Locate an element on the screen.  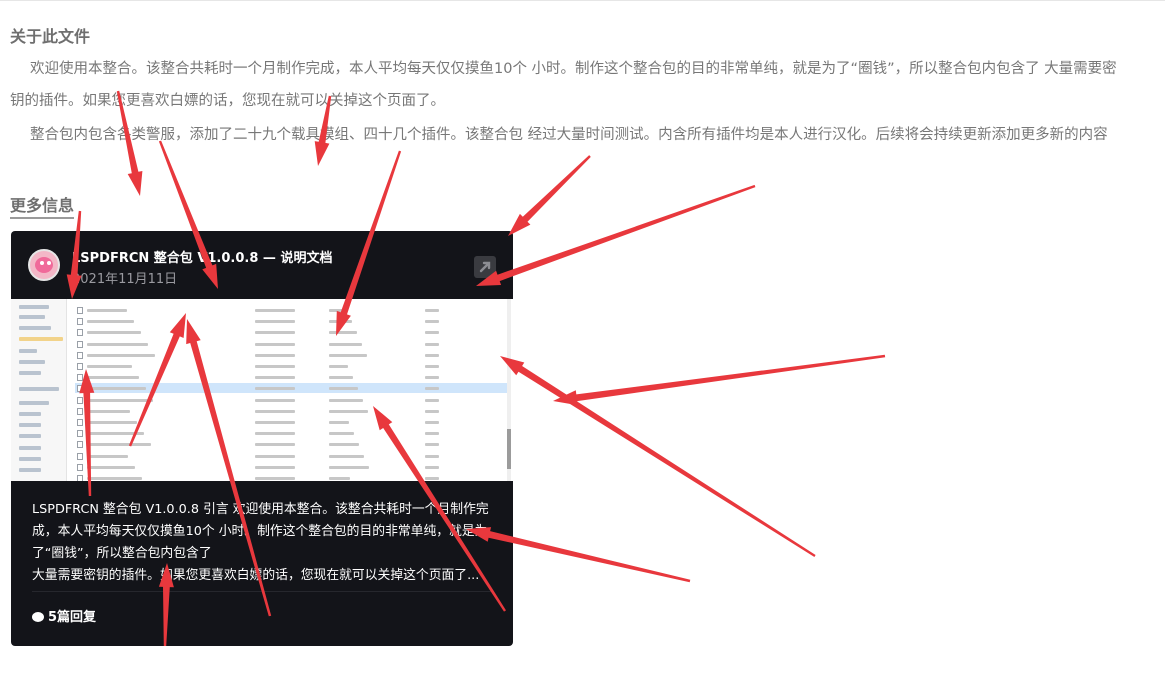
replies-link: 5篇回复 is located at coordinates (64, 615).